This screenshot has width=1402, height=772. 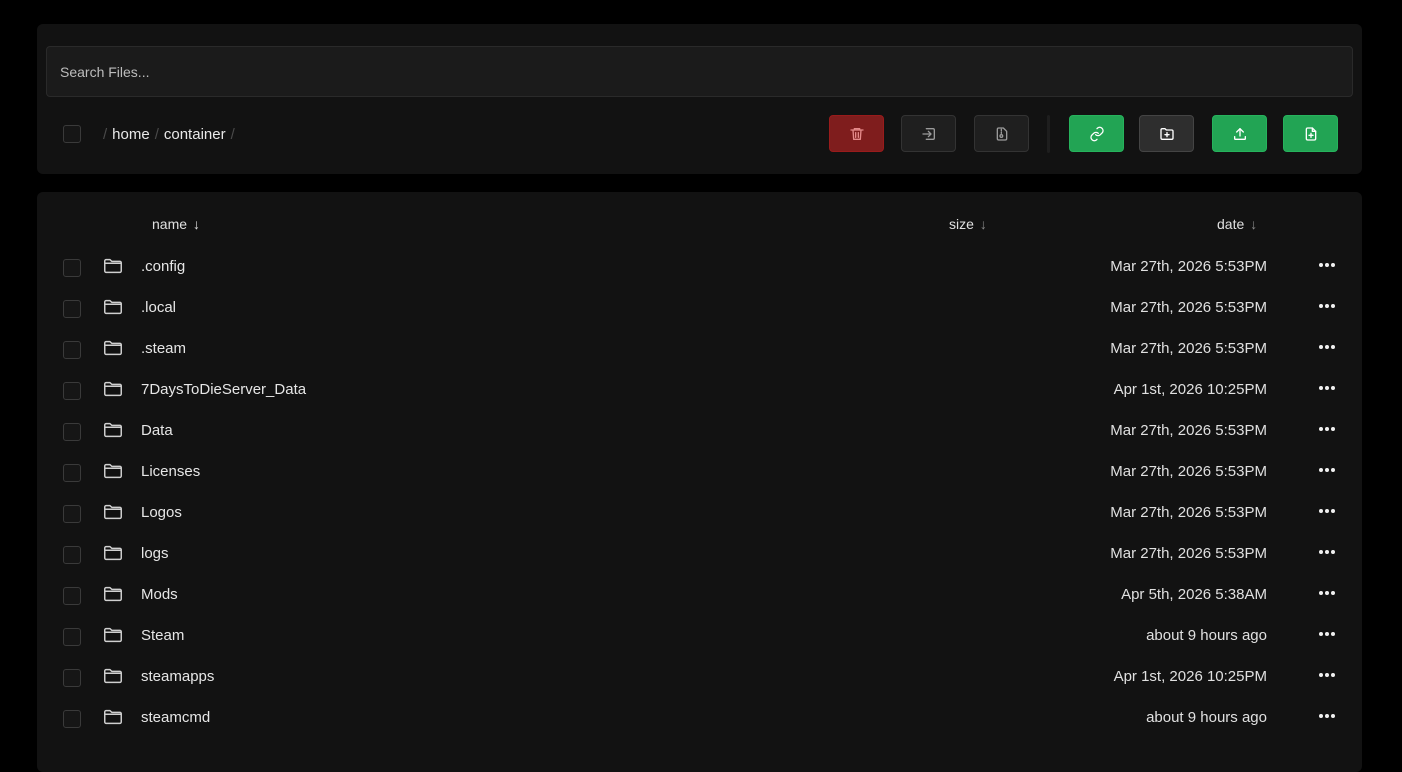 What do you see at coordinates (162, 635) in the screenshot?
I see `file-name: Steam` at bounding box center [162, 635].